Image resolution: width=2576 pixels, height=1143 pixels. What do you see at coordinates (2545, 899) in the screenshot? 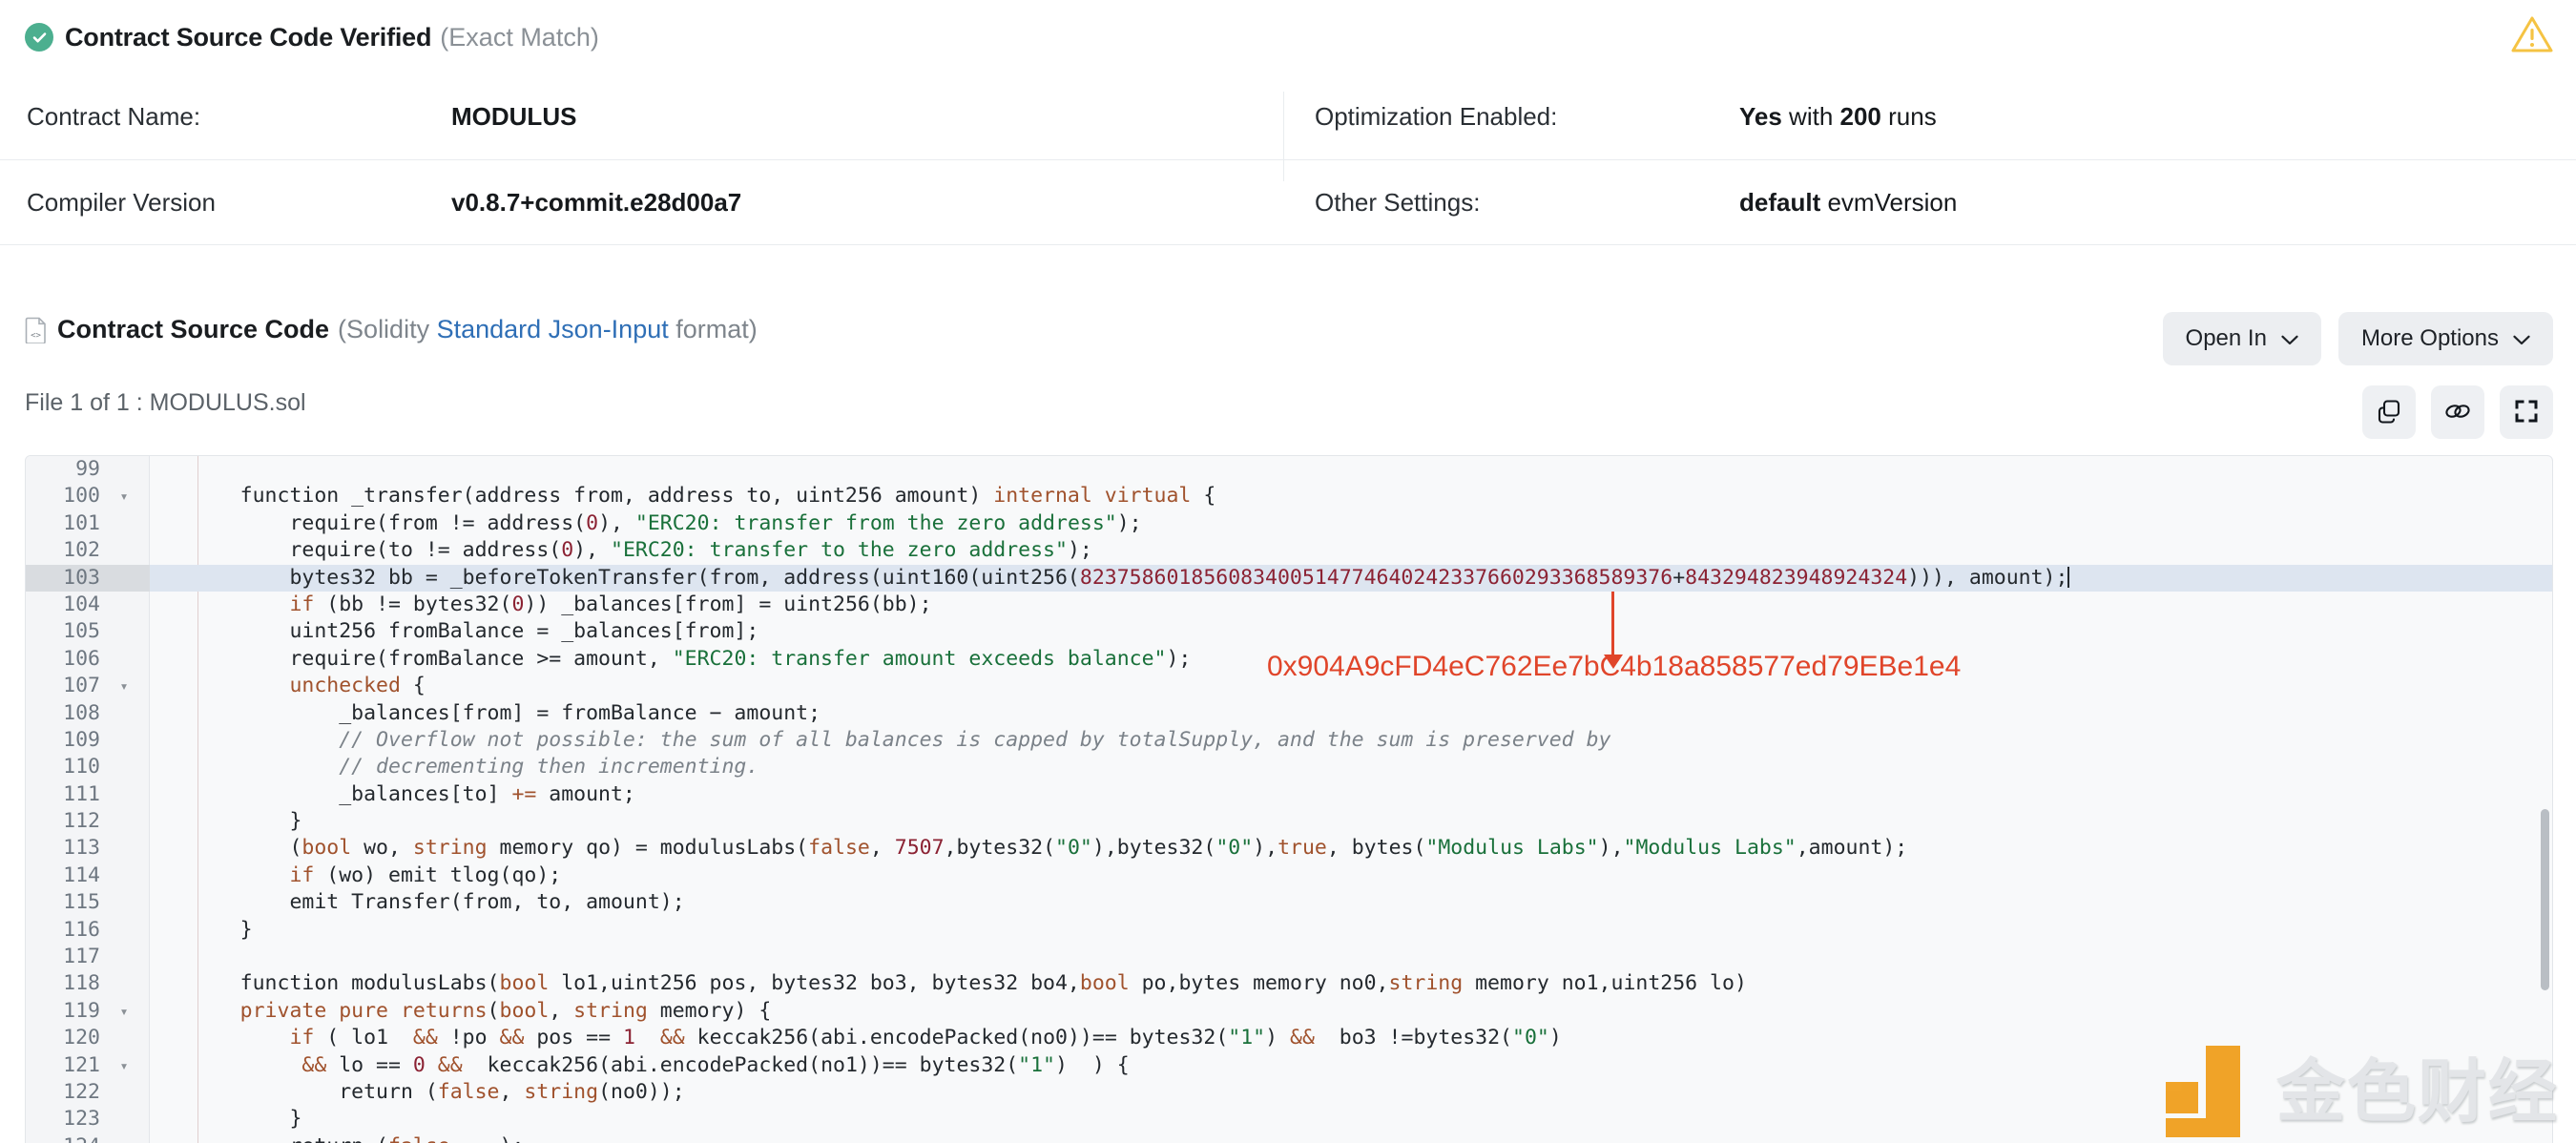
I see `vertical-scrollbar` at bounding box center [2545, 899].